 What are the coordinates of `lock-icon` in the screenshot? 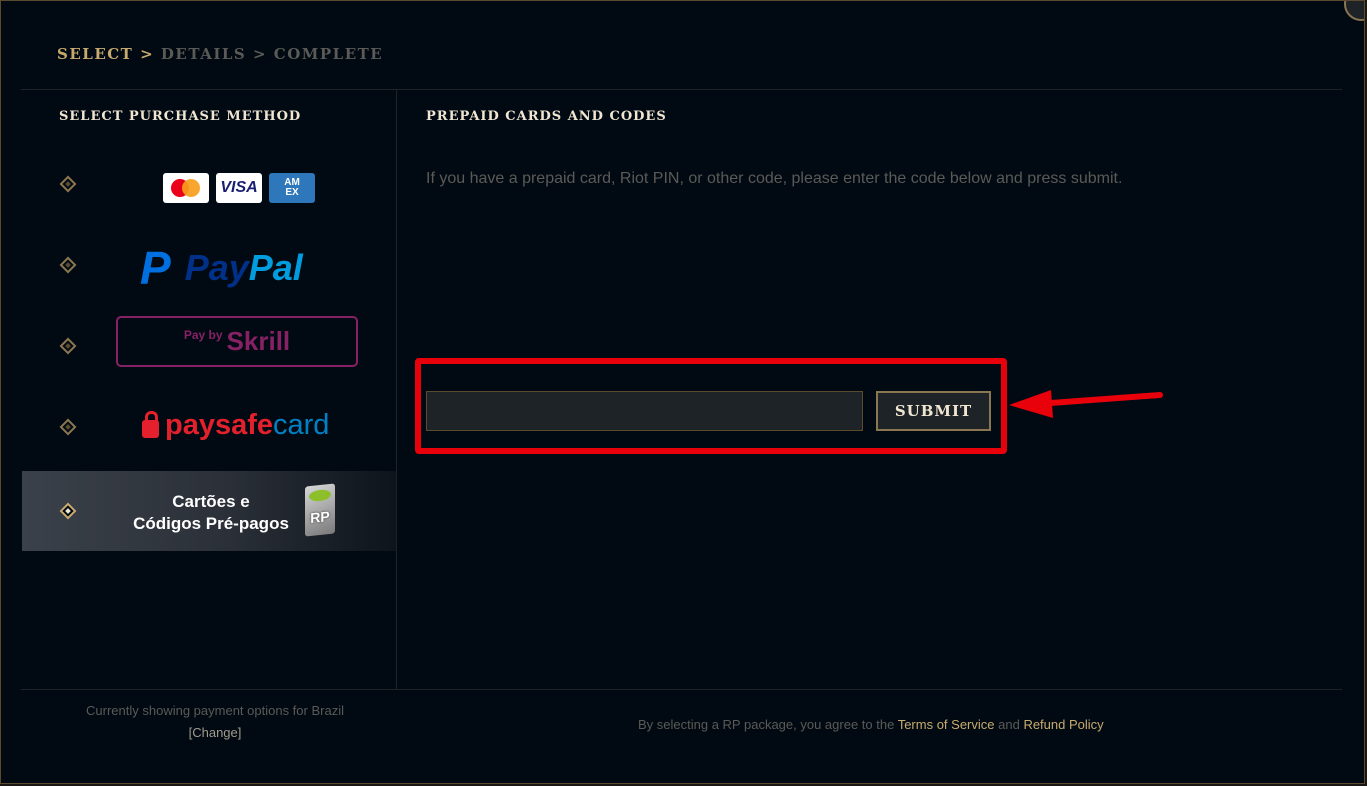 It's located at (150, 424).